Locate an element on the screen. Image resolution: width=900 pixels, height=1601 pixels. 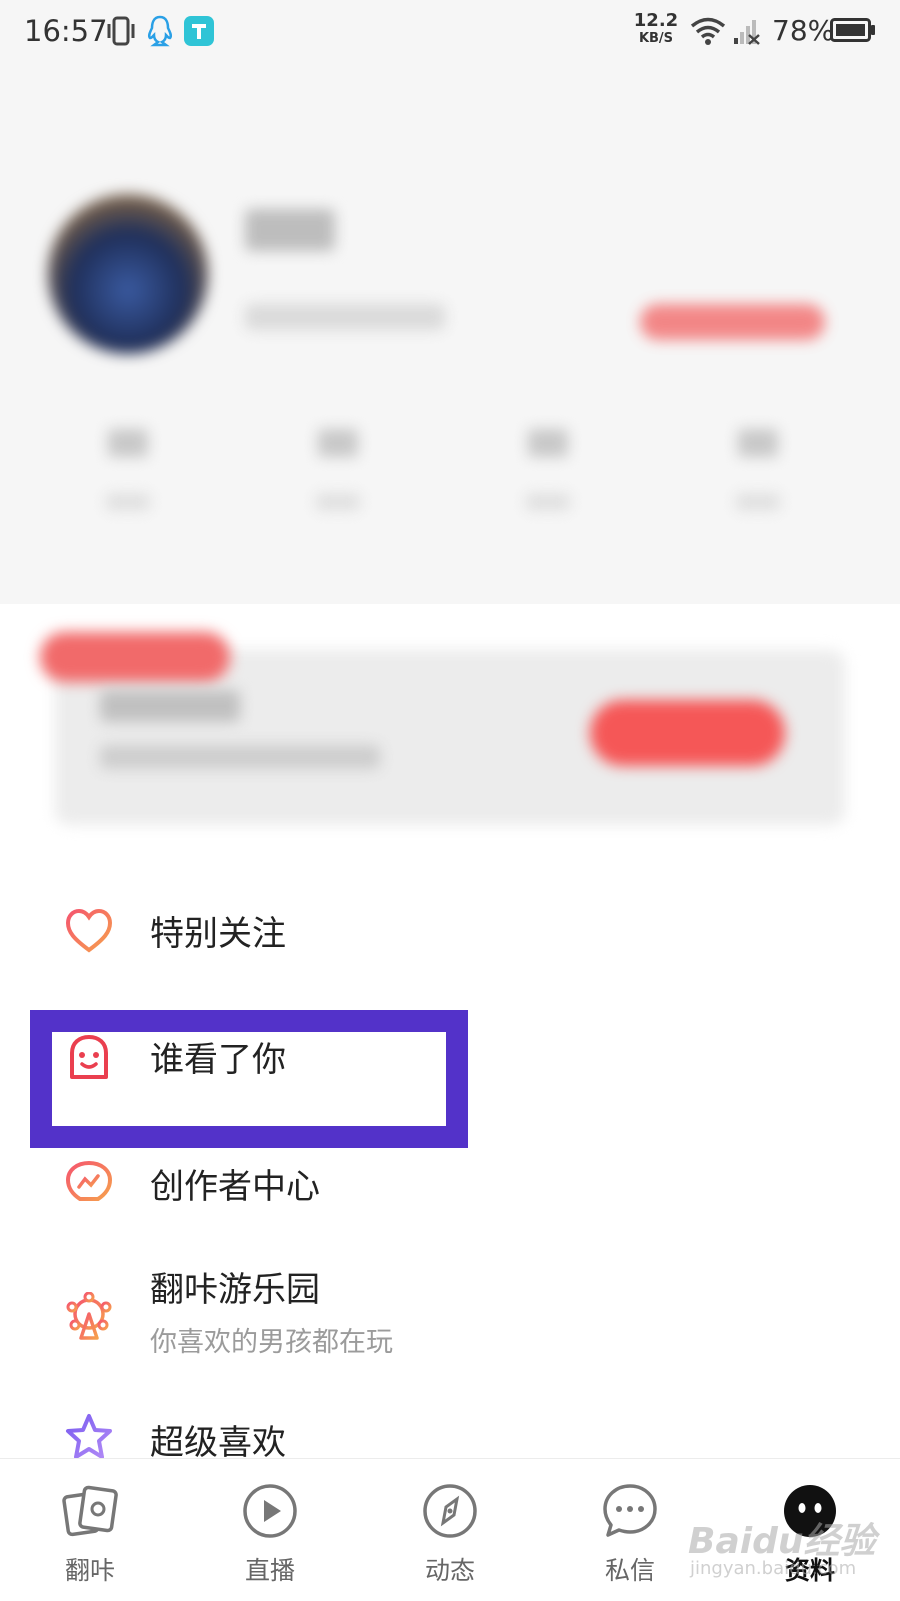
creator-bulb-icon is located at coordinates (89, 1183).